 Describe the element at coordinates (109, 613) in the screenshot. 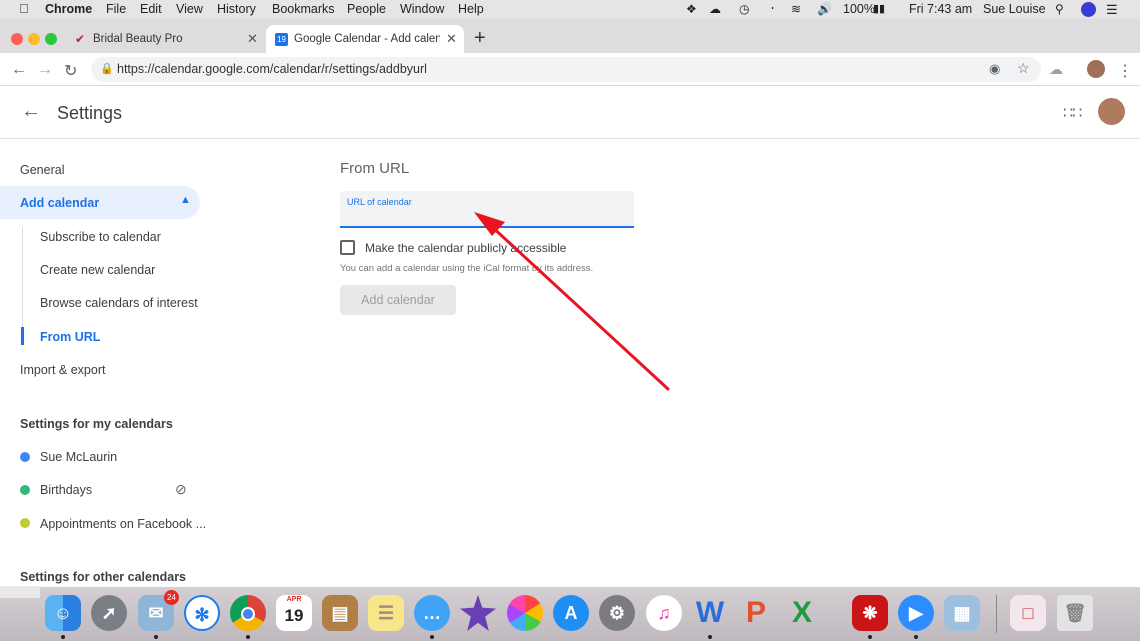

I see `launchpad-icon: ➚` at that location.